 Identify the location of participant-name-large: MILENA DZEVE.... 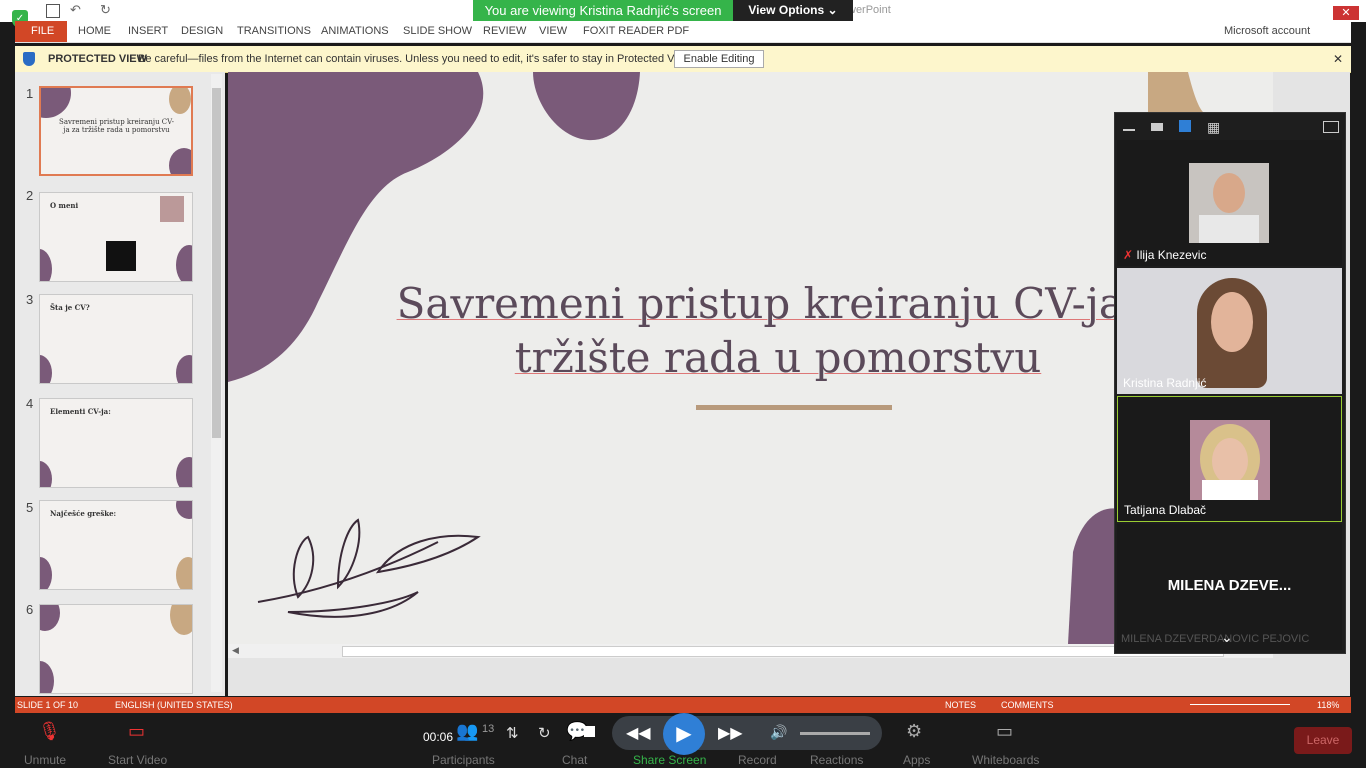
(1229, 585).